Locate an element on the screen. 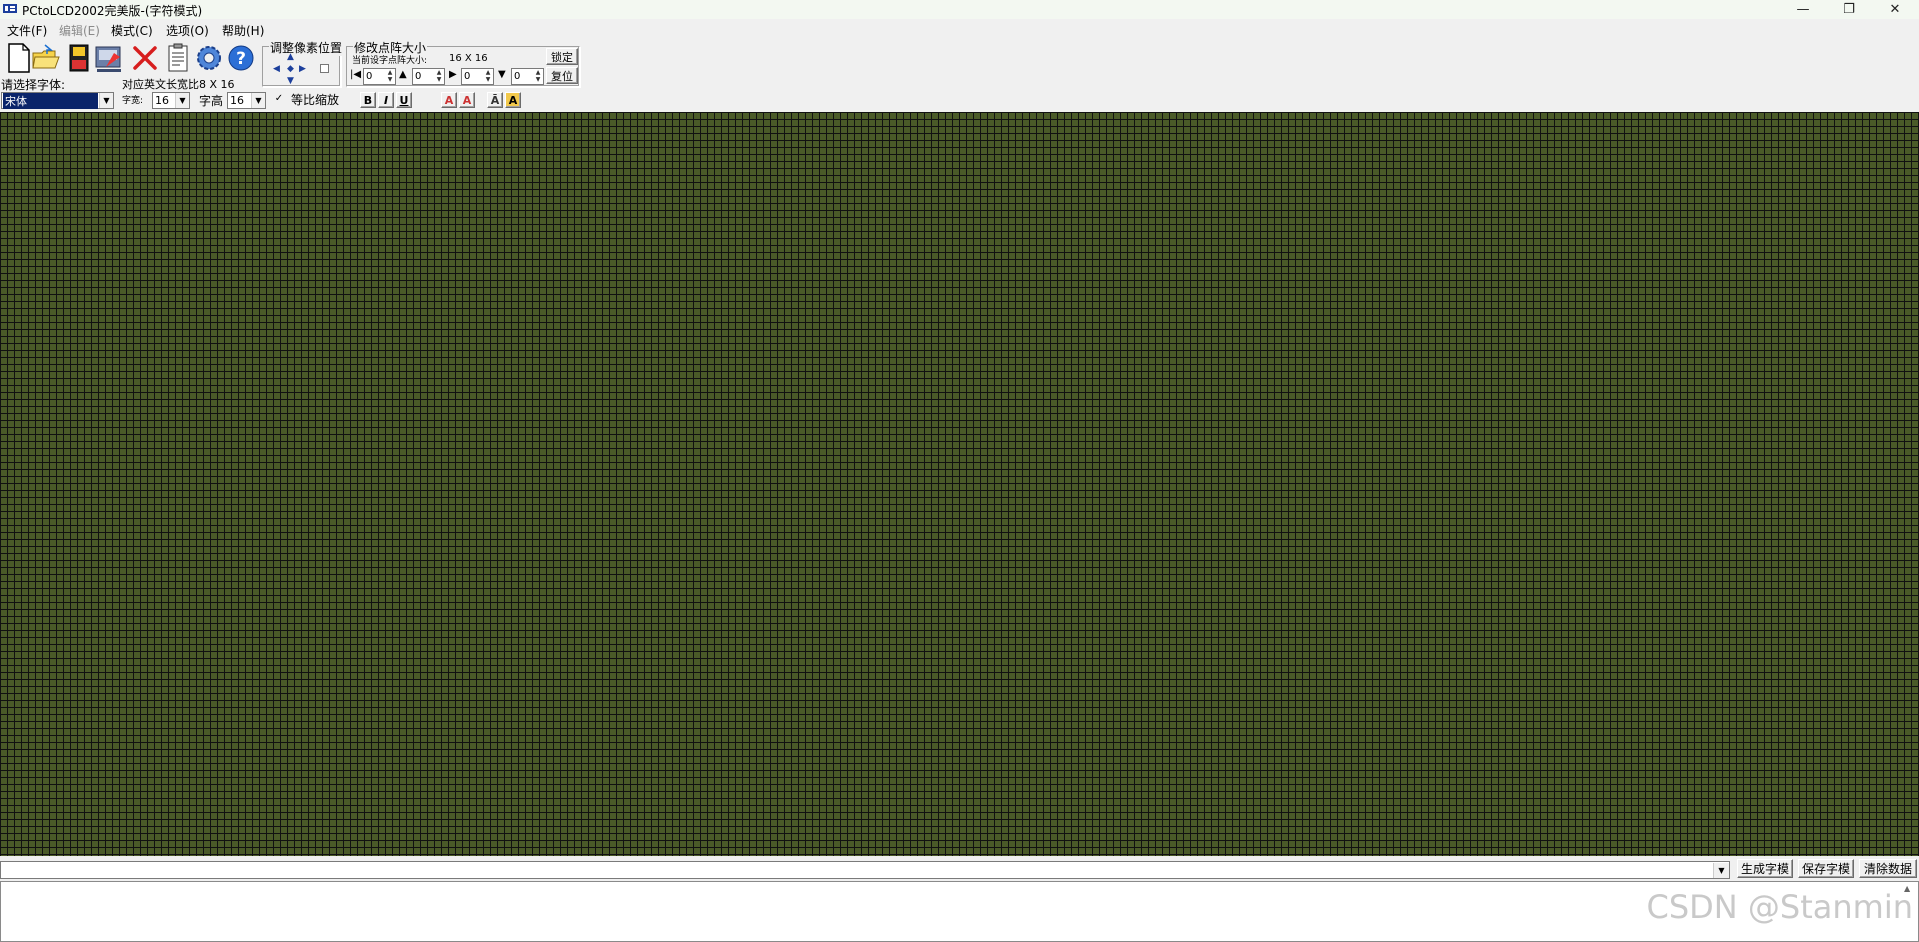 The image size is (1919, 942). open-button is located at coordinates (46, 58).